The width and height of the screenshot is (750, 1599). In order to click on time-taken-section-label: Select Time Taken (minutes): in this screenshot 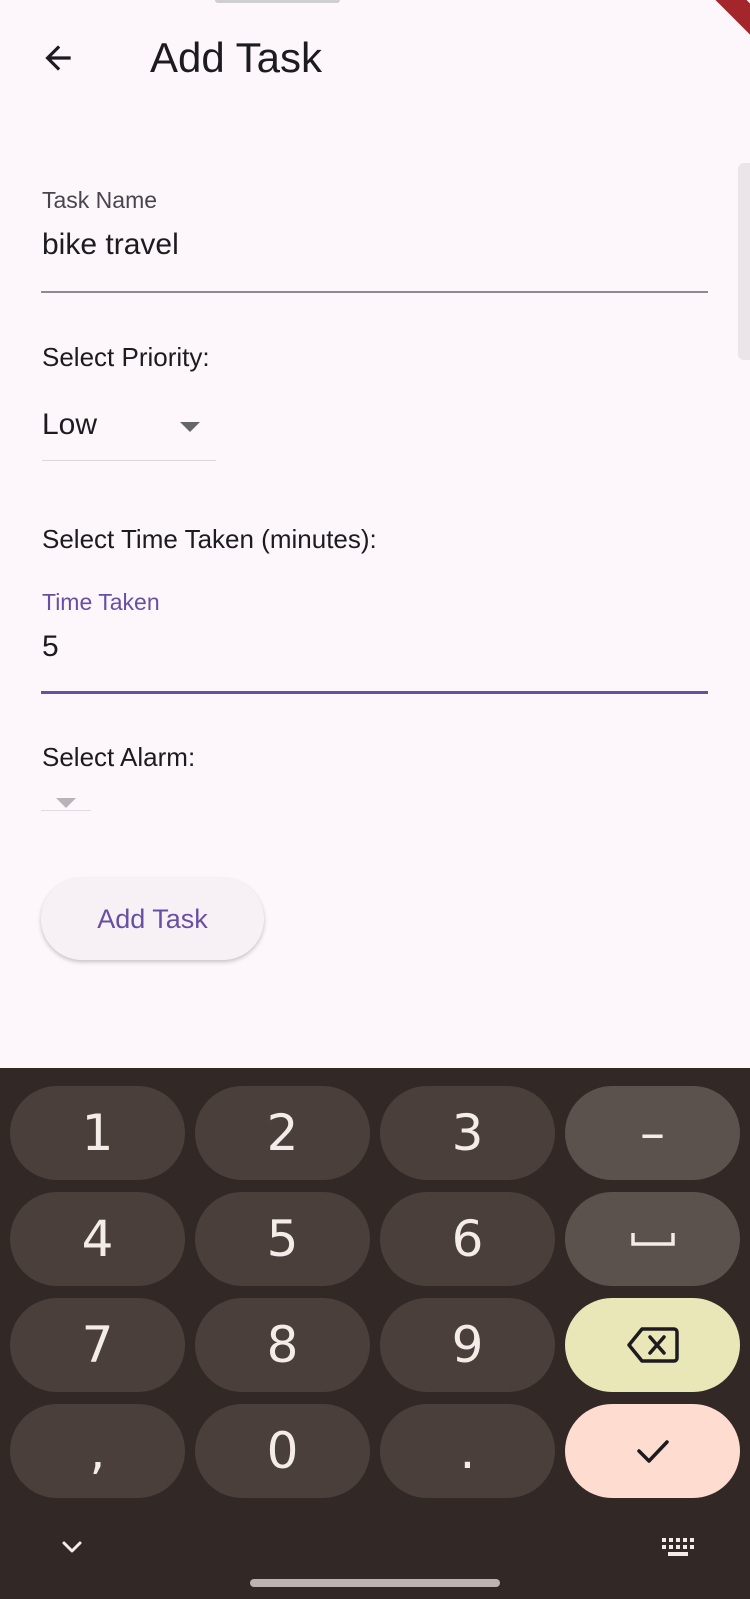, I will do `click(209, 539)`.